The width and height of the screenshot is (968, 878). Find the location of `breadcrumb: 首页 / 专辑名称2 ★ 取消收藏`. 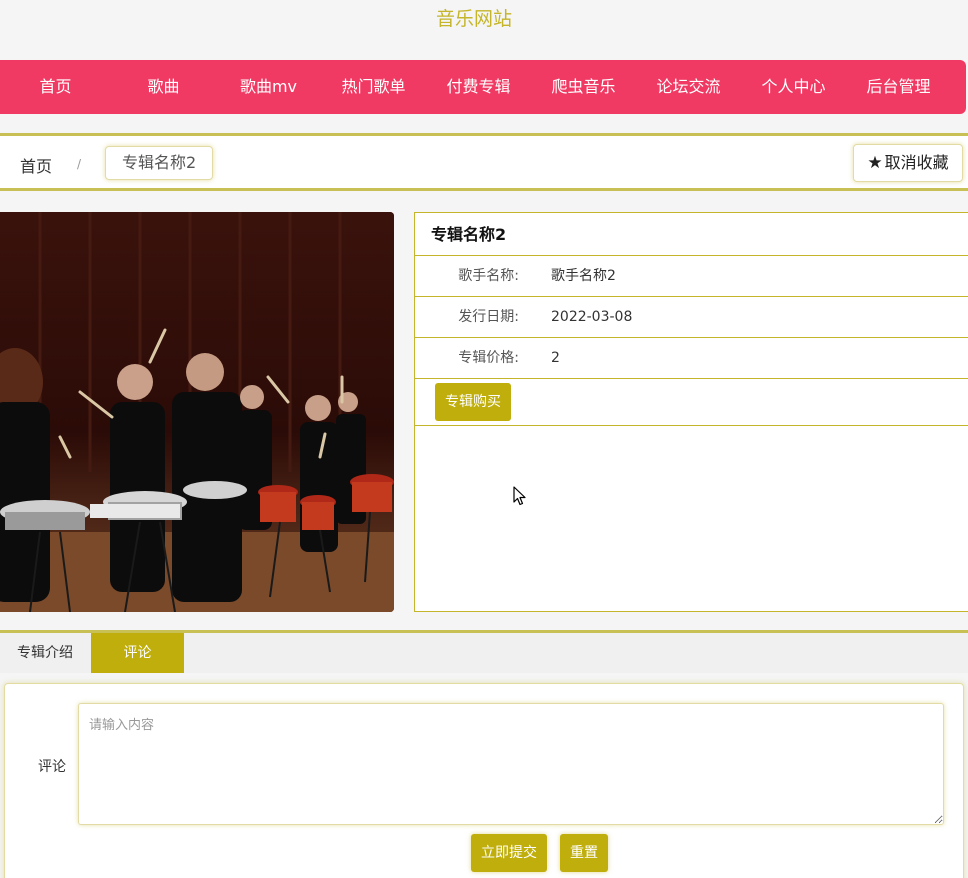

breadcrumb: 首页 / 专辑名称2 ★ 取消收藏 is located at coordinates (484, 162).